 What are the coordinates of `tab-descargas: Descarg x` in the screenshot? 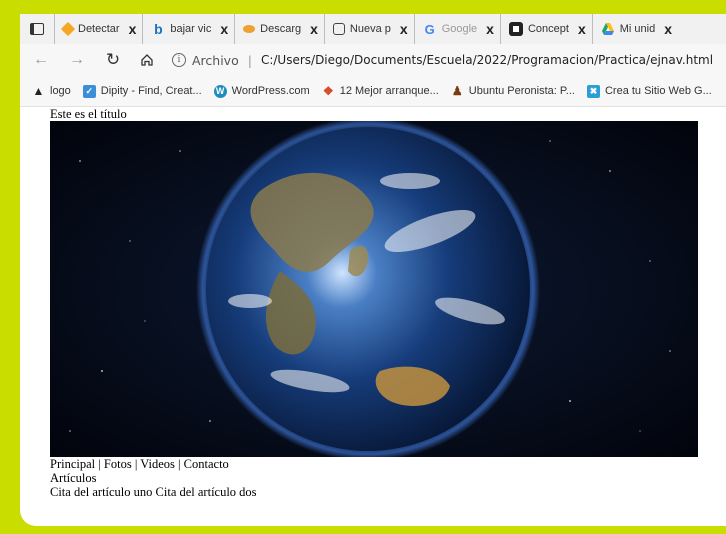 It's located at (279, 29).